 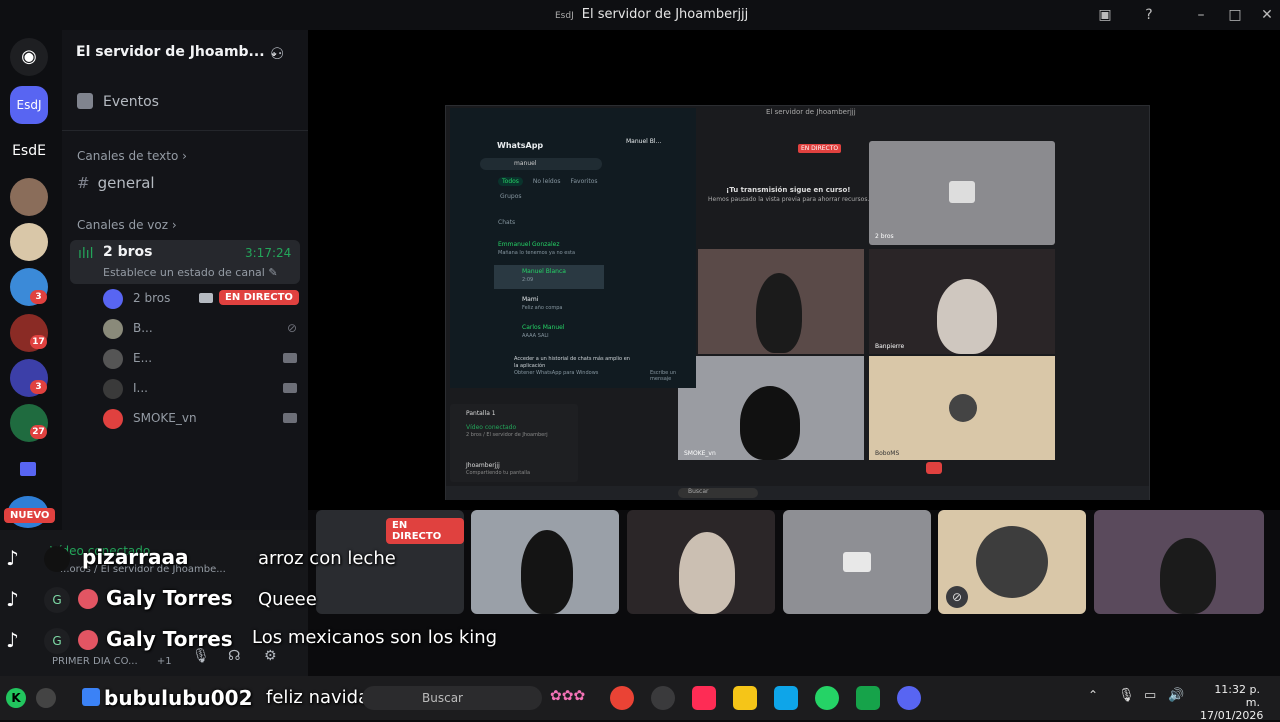 I want to click on whatsapp-search: manuel, so click(x=541, y=164).